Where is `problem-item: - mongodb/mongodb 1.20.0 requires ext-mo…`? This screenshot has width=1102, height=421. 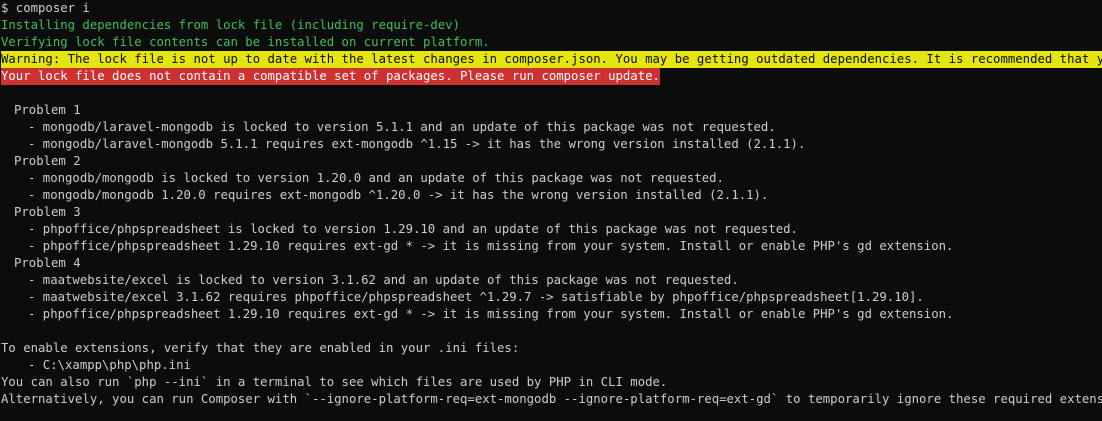 problem-item: - mongodb/mongodb 1.20.0 requires ext-mo… is located at coordinates (398, 195).